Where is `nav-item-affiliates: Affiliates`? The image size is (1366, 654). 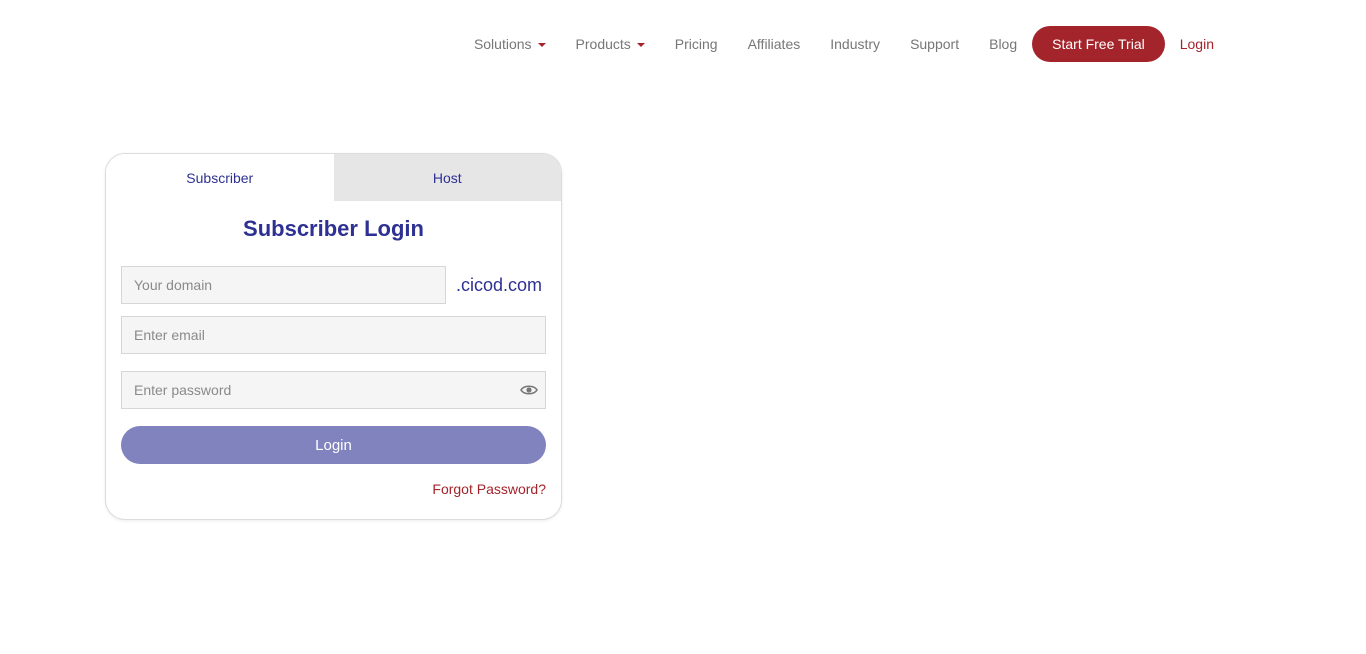 nav-item-affiliates: Affiliates is located at coordinates (774, 44).